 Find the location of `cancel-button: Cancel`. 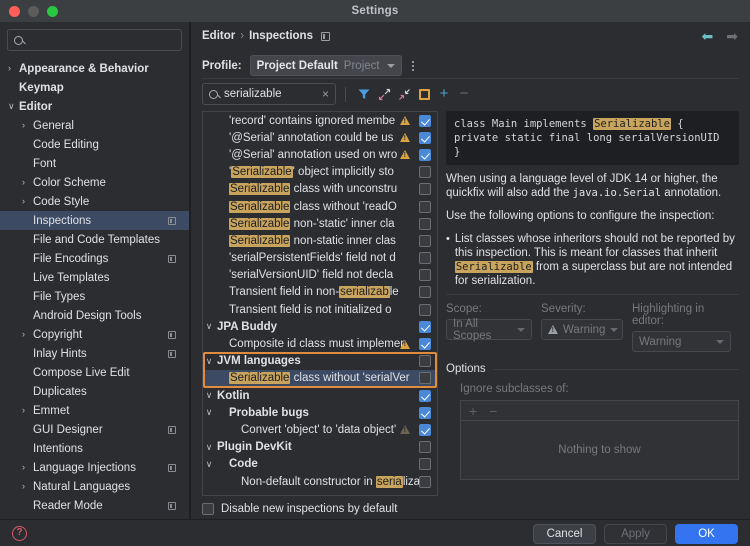

cancel-button: Cancel is located at coordinates (564, 534).